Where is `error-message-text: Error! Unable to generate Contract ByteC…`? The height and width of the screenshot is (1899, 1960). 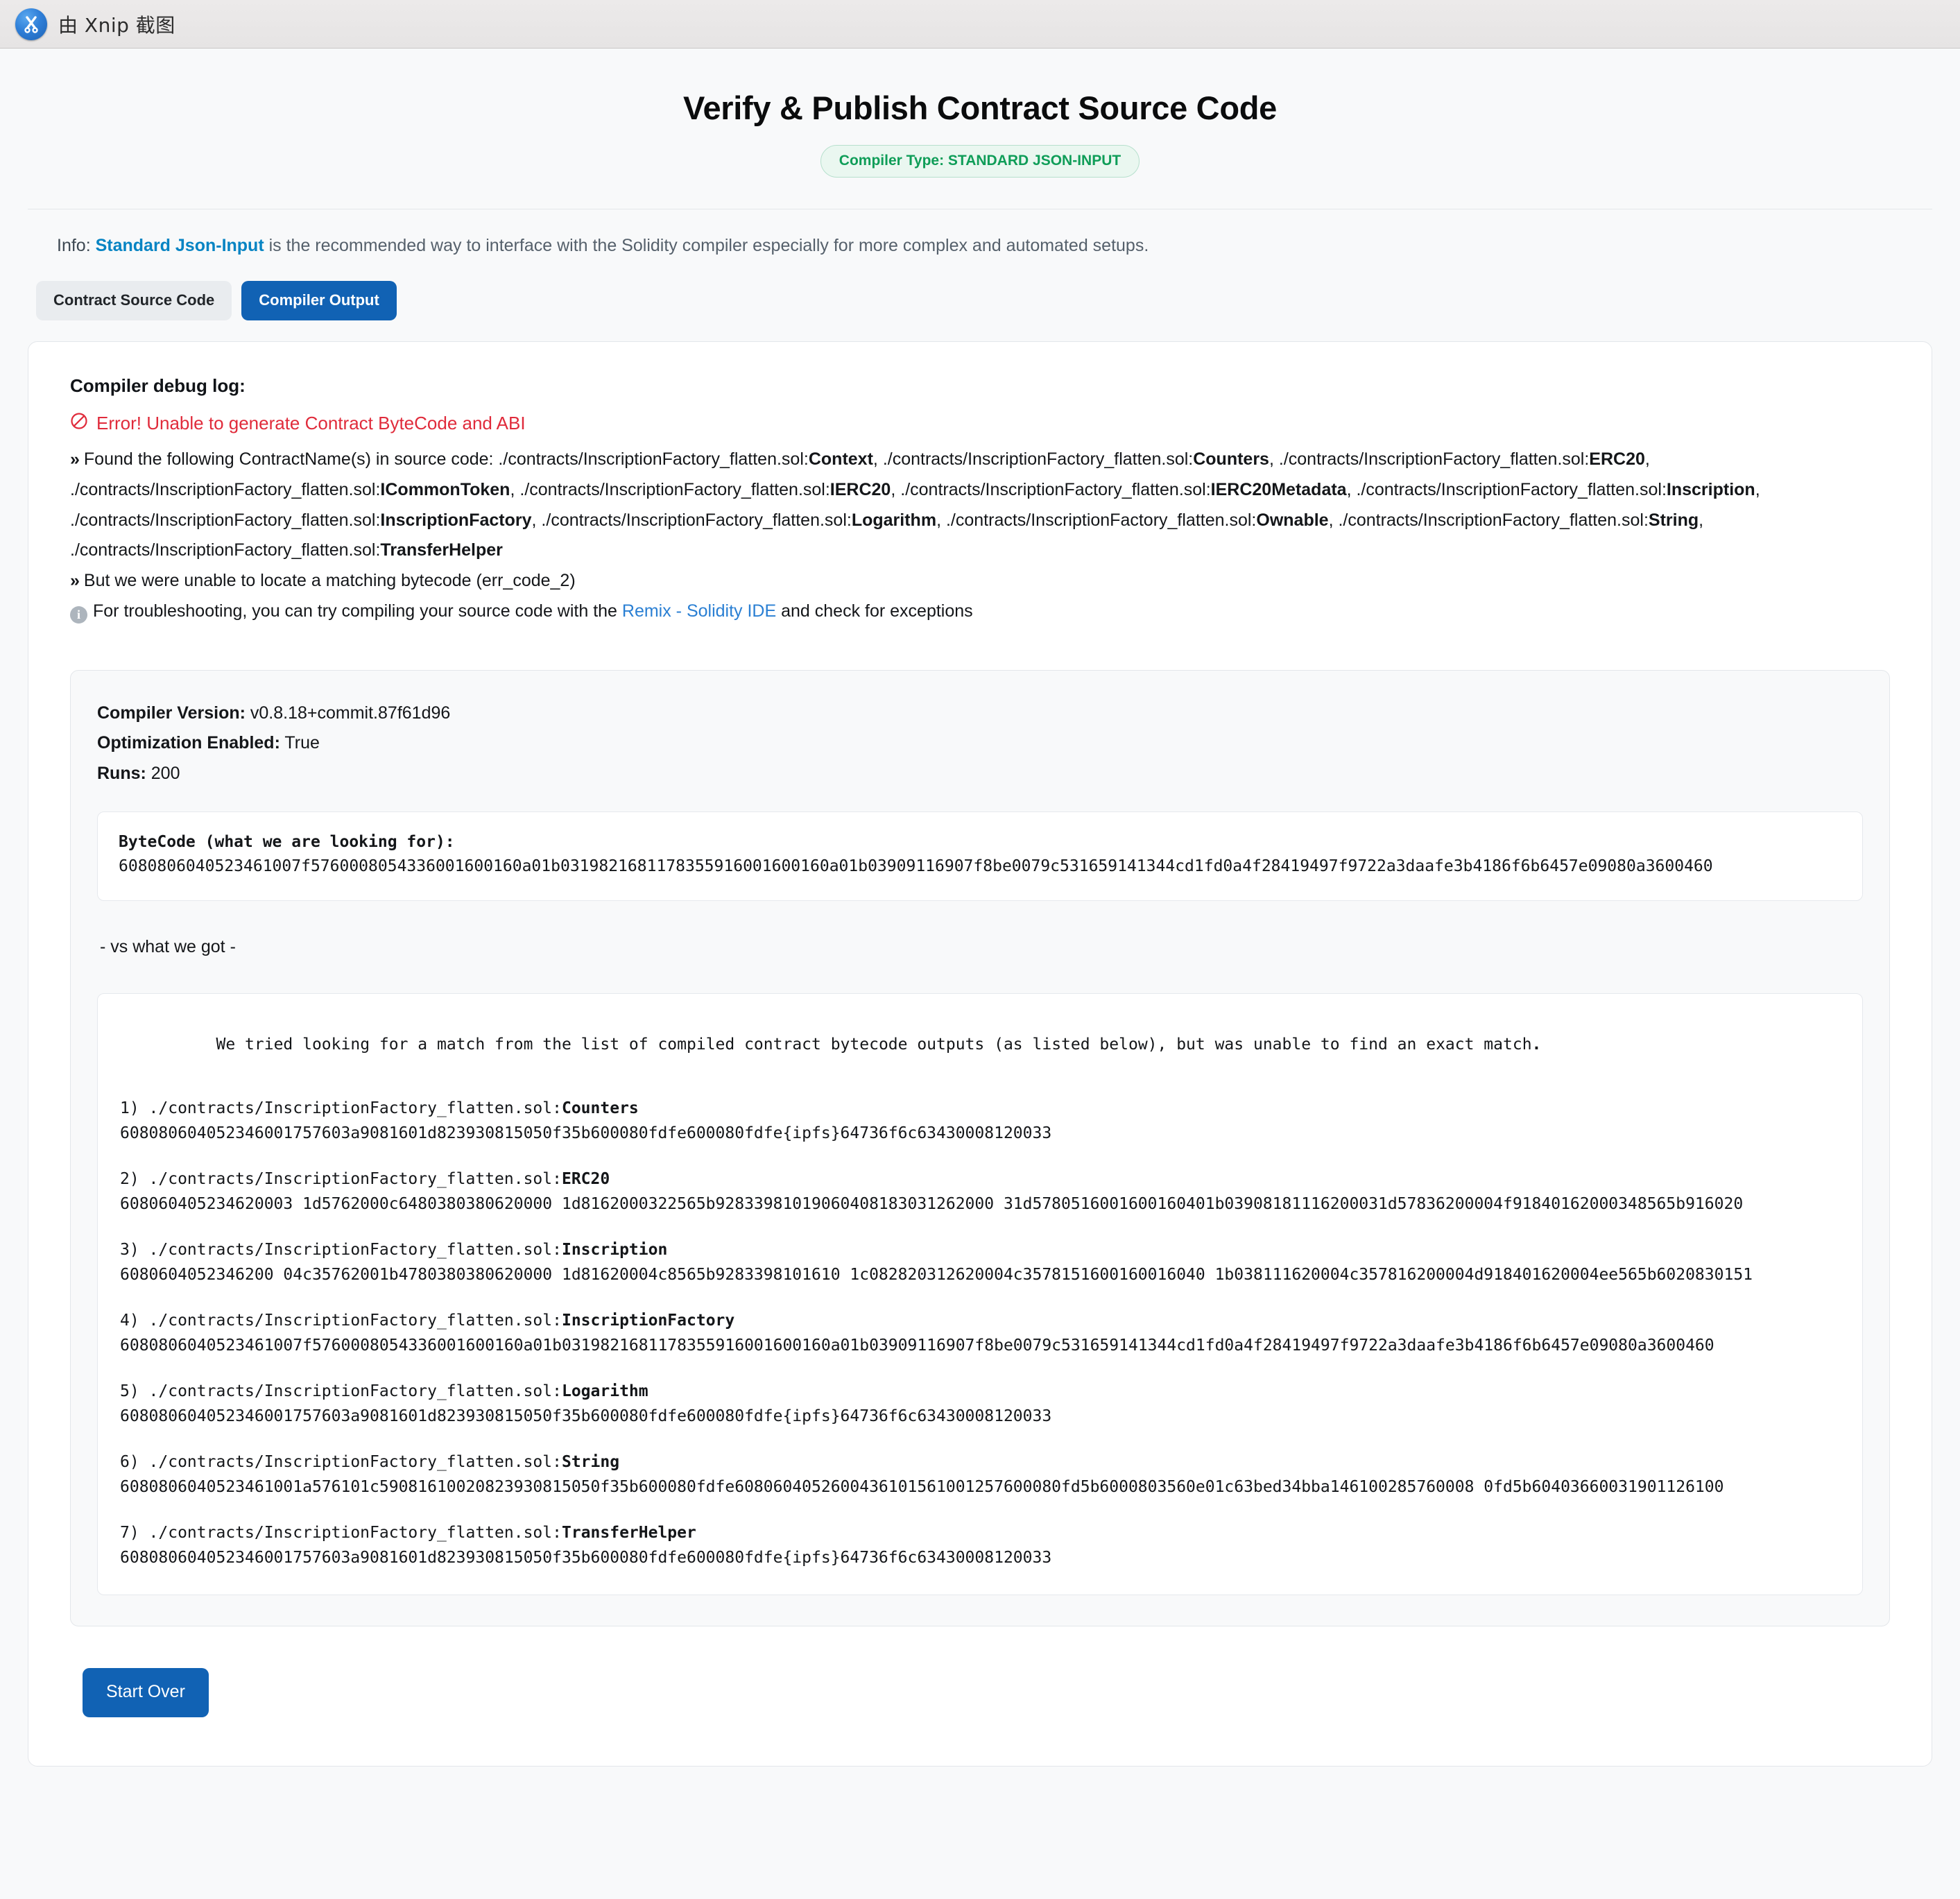
error-message-text: Error! Unable to generate Contract ByteC… is located at coordinates (311, 423).